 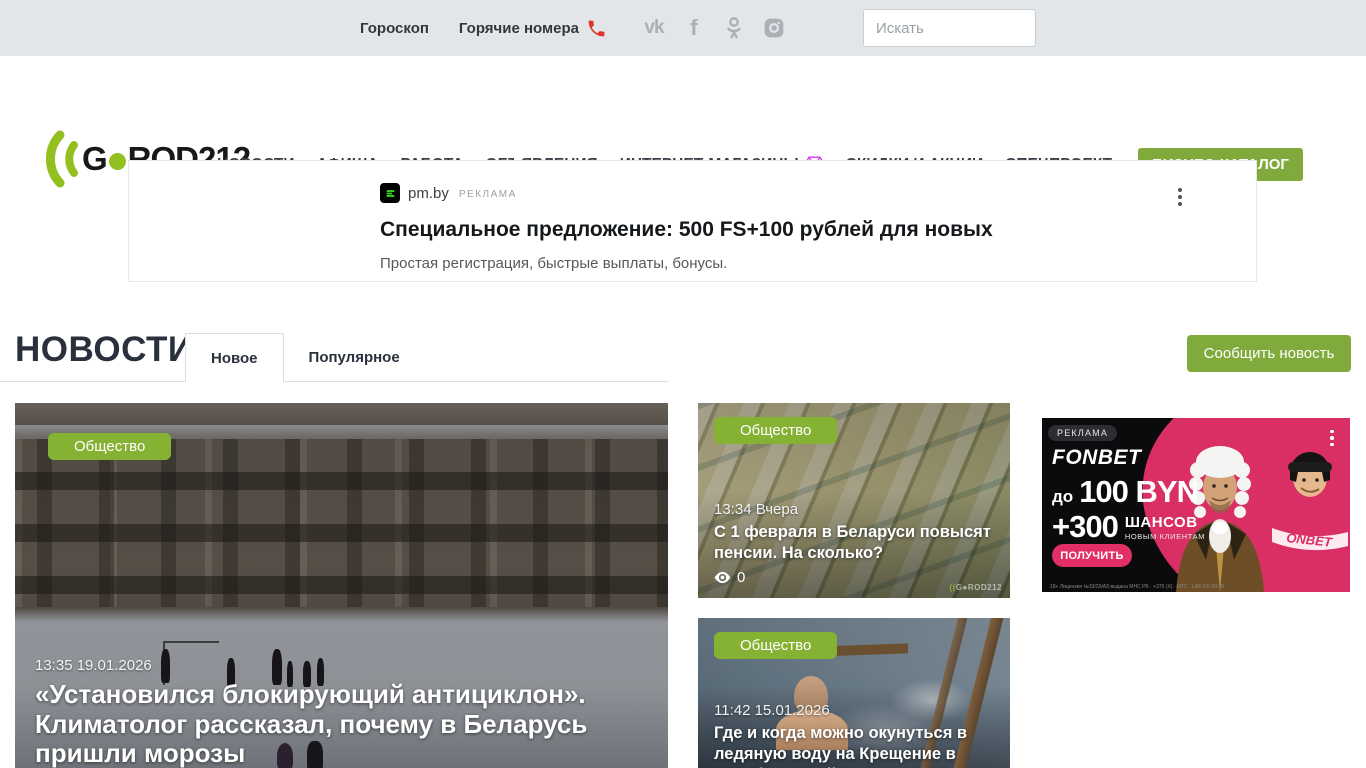 I want to click on top-utility-bar: Гороскоп Горячие номера vk f, so click(x=683, y=28).